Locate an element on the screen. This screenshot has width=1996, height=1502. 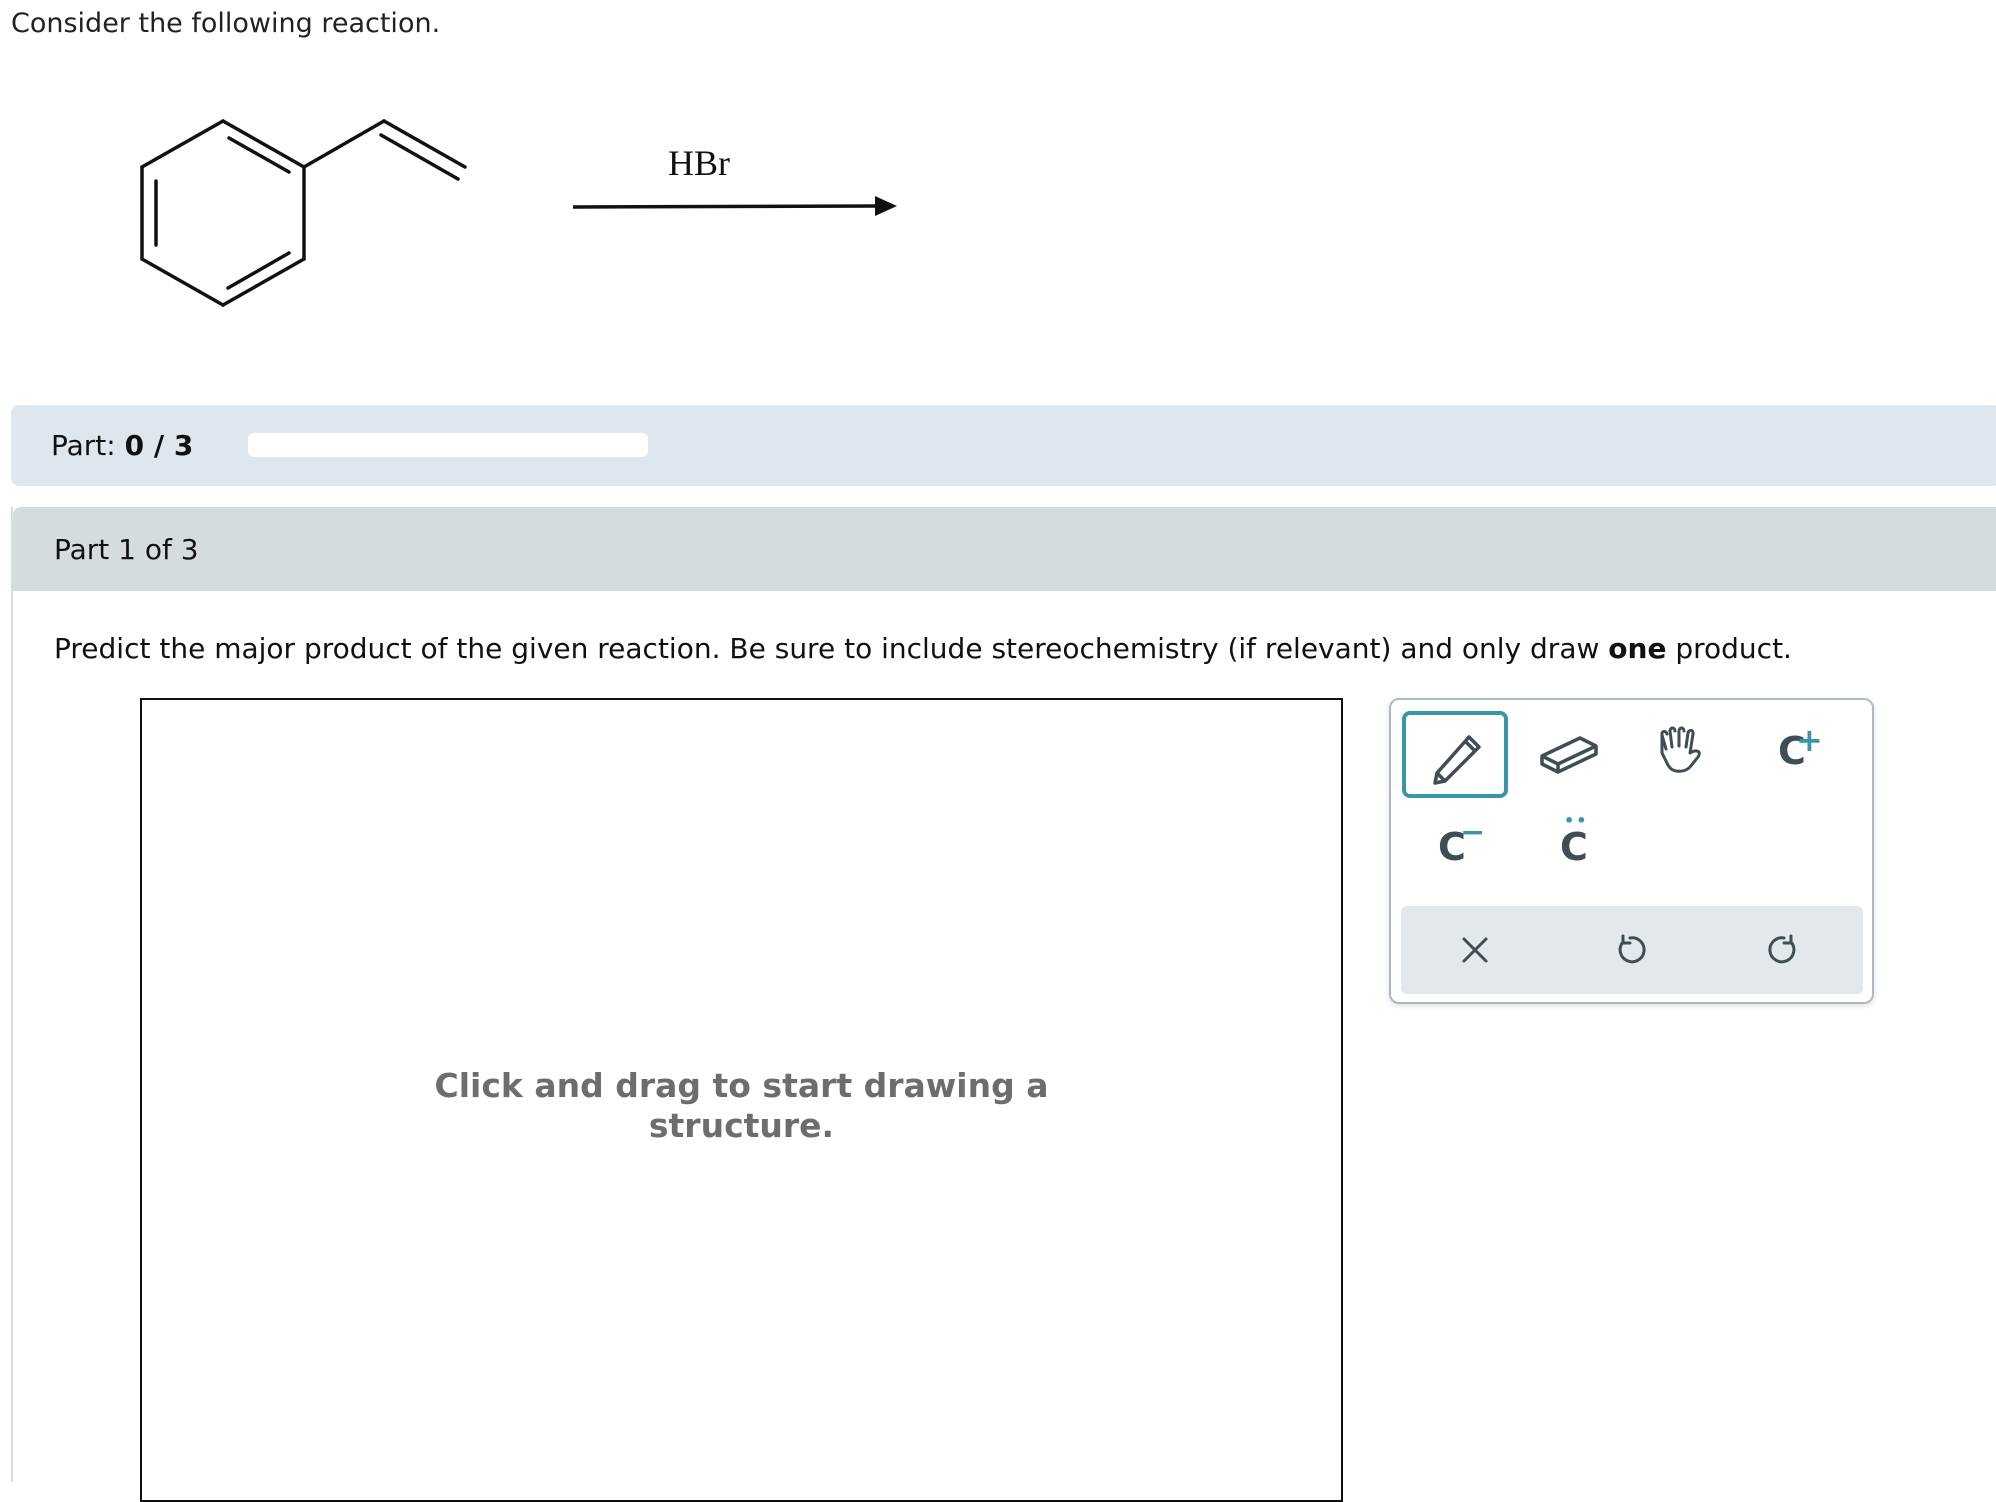
eraser-icon is located at coordinates (1569, 755).